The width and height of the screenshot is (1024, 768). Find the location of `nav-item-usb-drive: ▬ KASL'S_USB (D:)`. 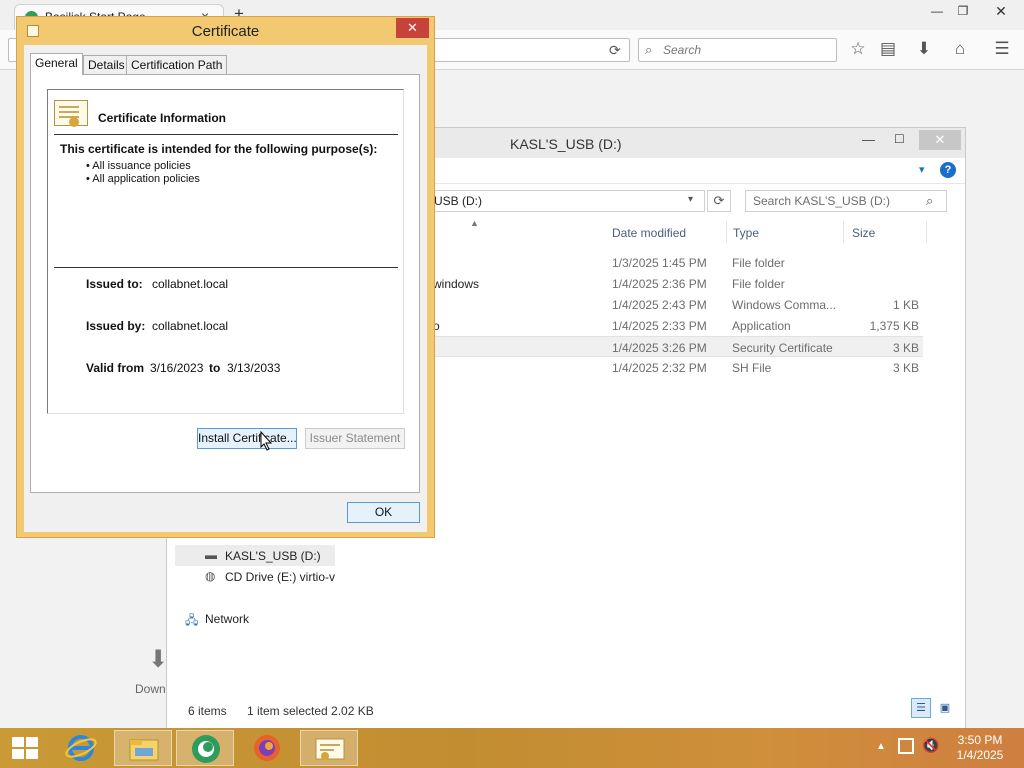

nav-item-usb-drive: ▬ KASL'S_USB (D:) is located at coordinates (255, 555).